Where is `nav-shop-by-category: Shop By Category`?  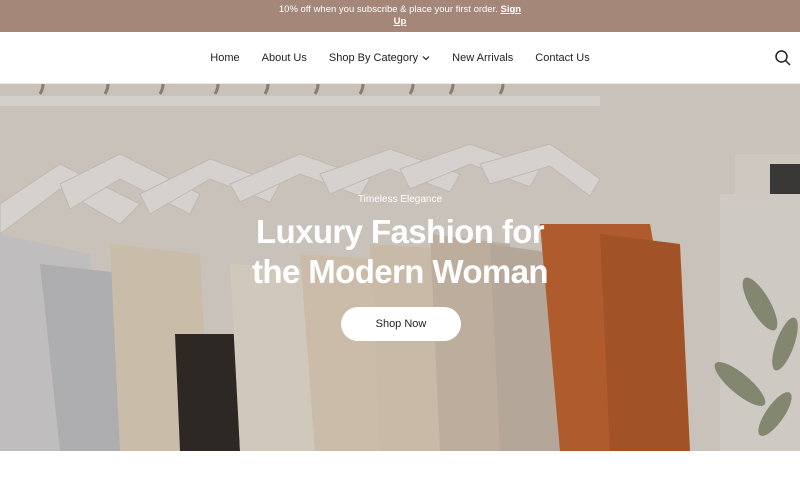
nav-shop-by-category: Shop By Category is located at coordinates (379, 58).